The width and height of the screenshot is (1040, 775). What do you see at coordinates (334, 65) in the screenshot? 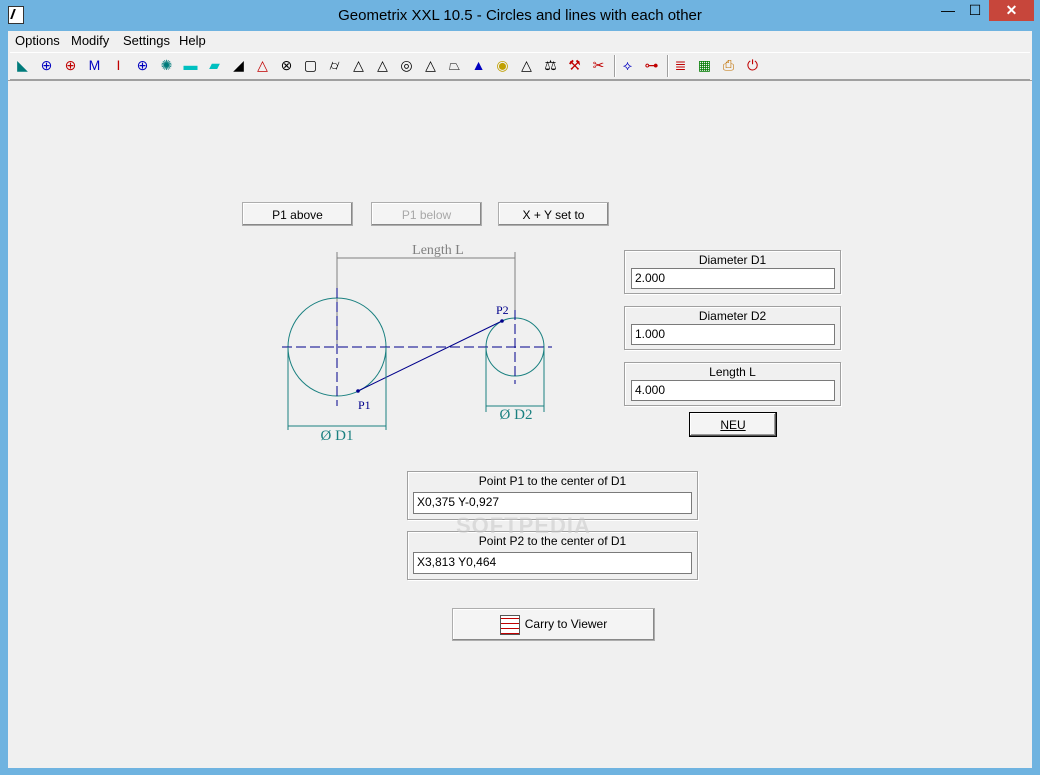
I see `cylinder-icon: ⌭` at bounding box center [334, 65].